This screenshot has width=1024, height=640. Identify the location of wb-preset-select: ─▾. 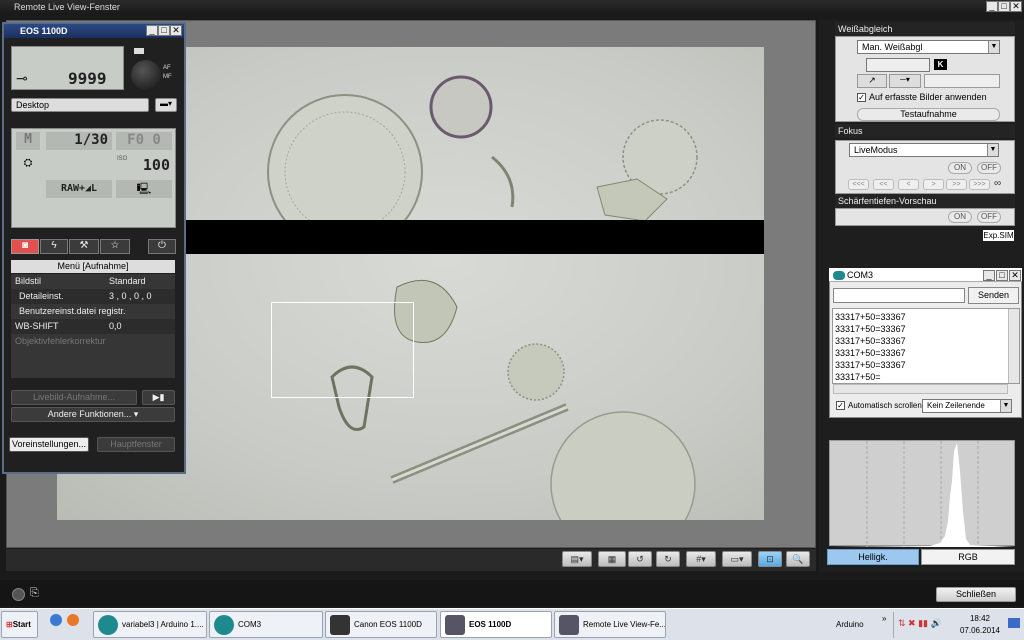
(905, 81).